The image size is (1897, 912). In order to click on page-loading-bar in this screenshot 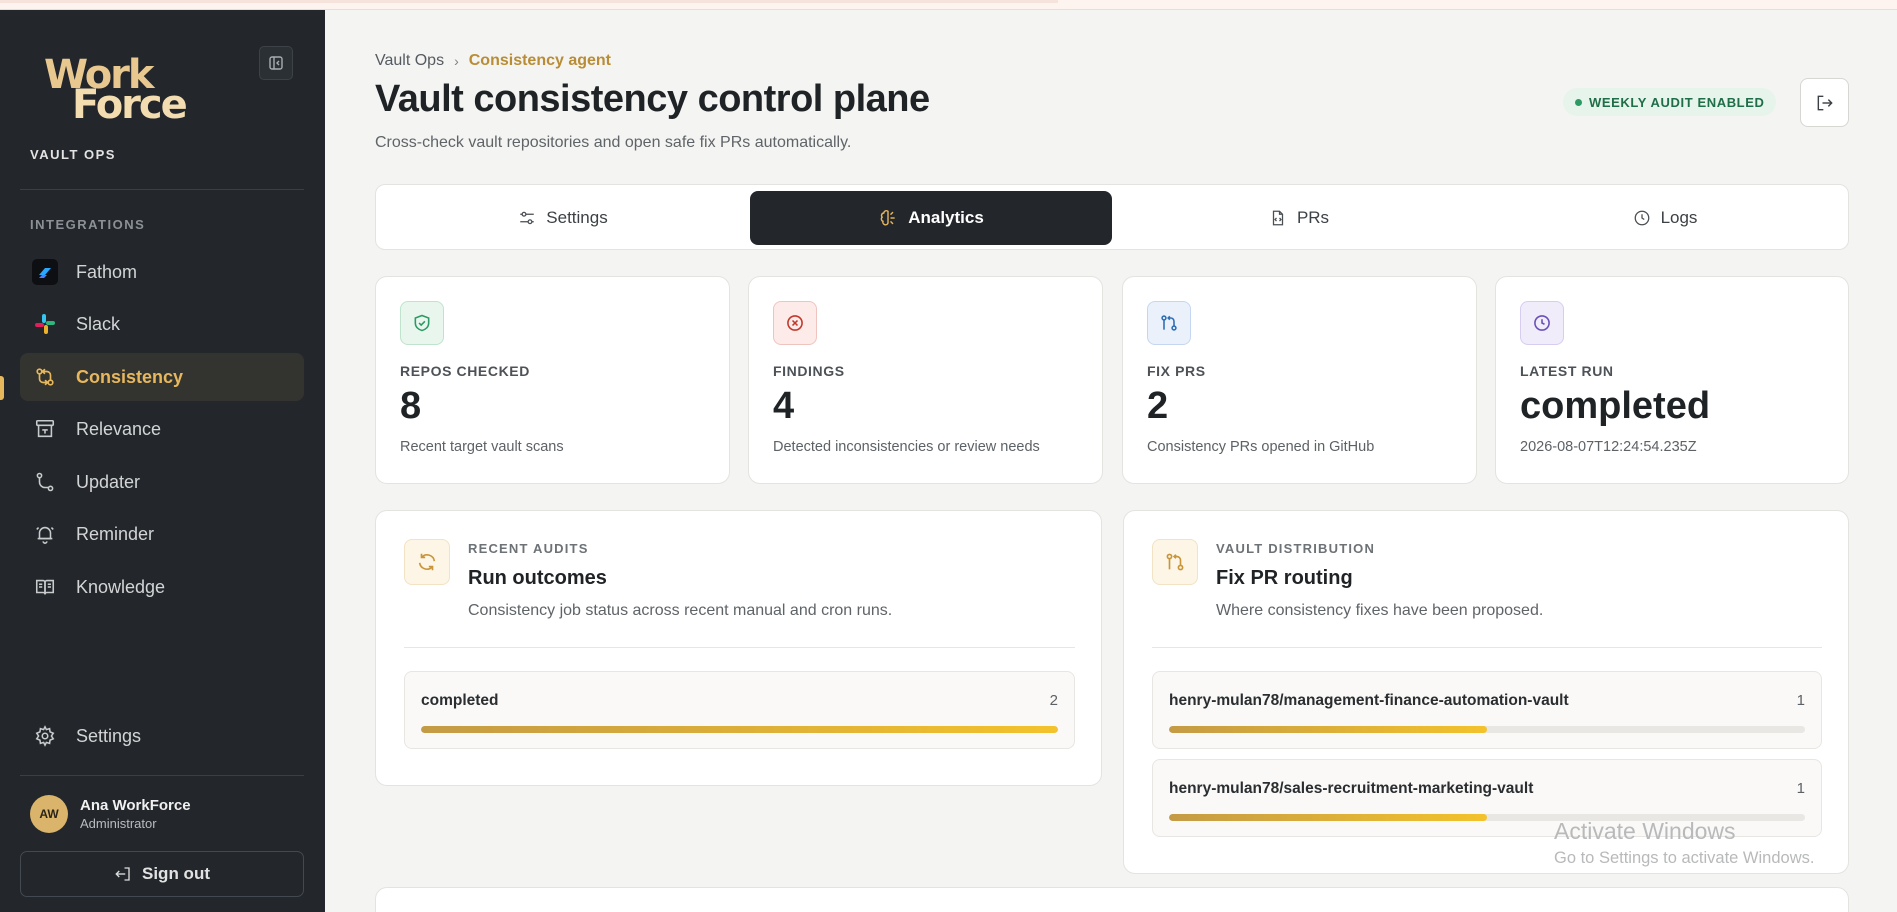, I will do `click(948, 5)`.